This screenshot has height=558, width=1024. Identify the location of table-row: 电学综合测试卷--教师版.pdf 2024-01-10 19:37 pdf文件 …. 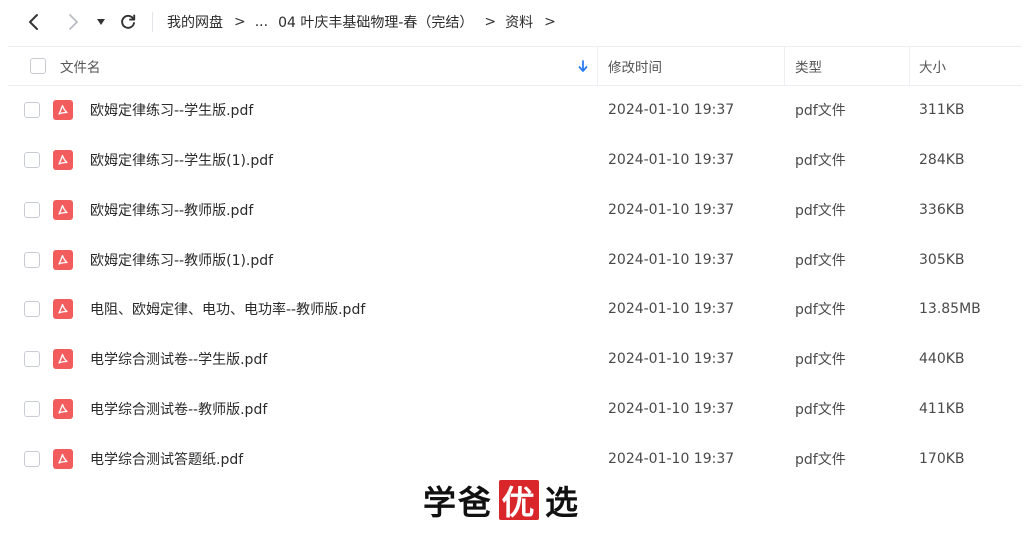
(515, 409).